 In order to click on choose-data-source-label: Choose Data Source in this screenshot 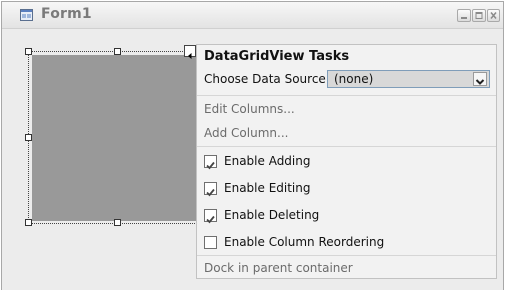, I will do `click(265, 79)`.